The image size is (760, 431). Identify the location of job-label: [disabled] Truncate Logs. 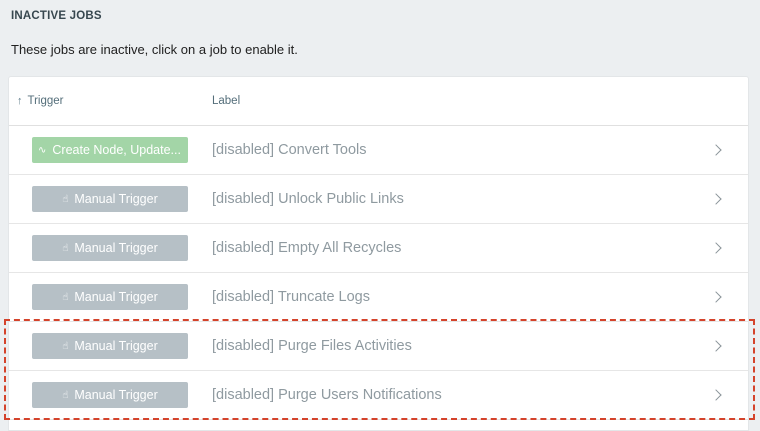
(291, 297).